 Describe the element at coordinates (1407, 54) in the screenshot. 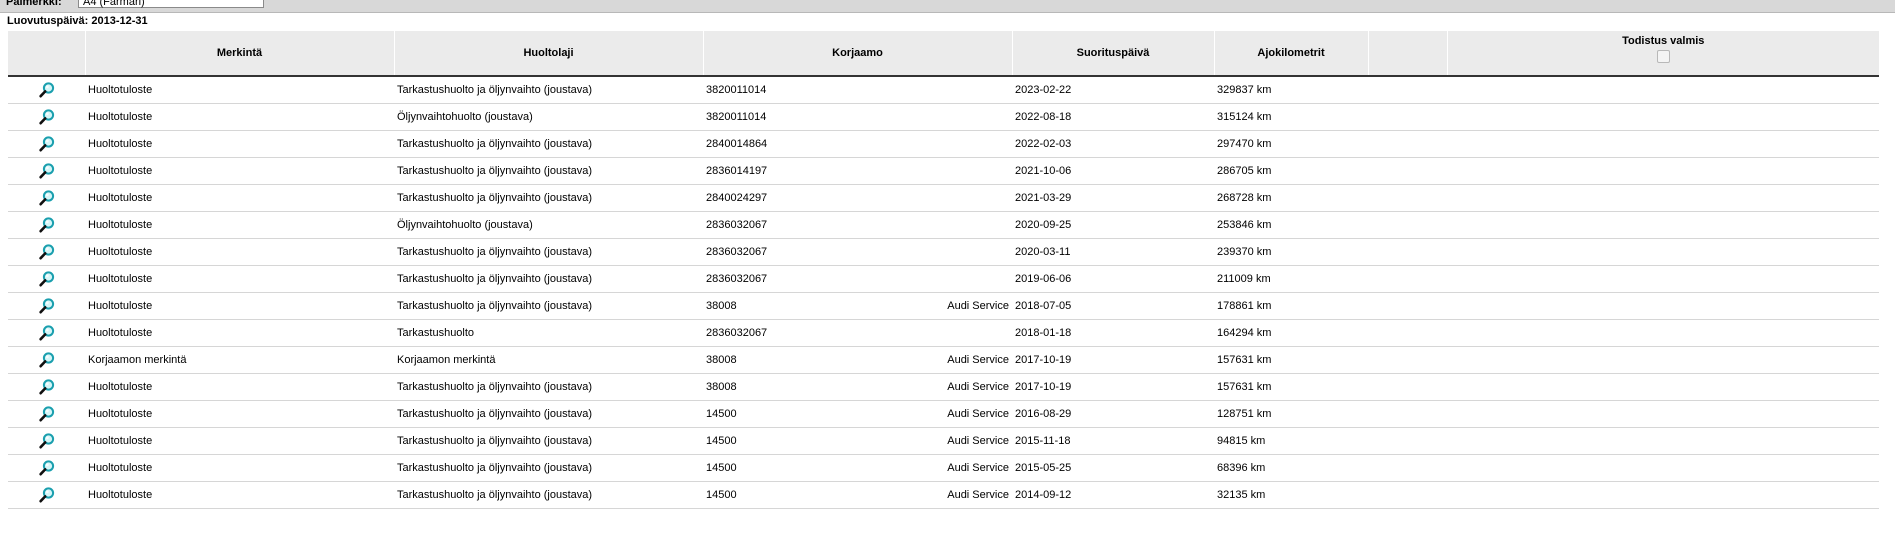

I see `header-extra` at that location.